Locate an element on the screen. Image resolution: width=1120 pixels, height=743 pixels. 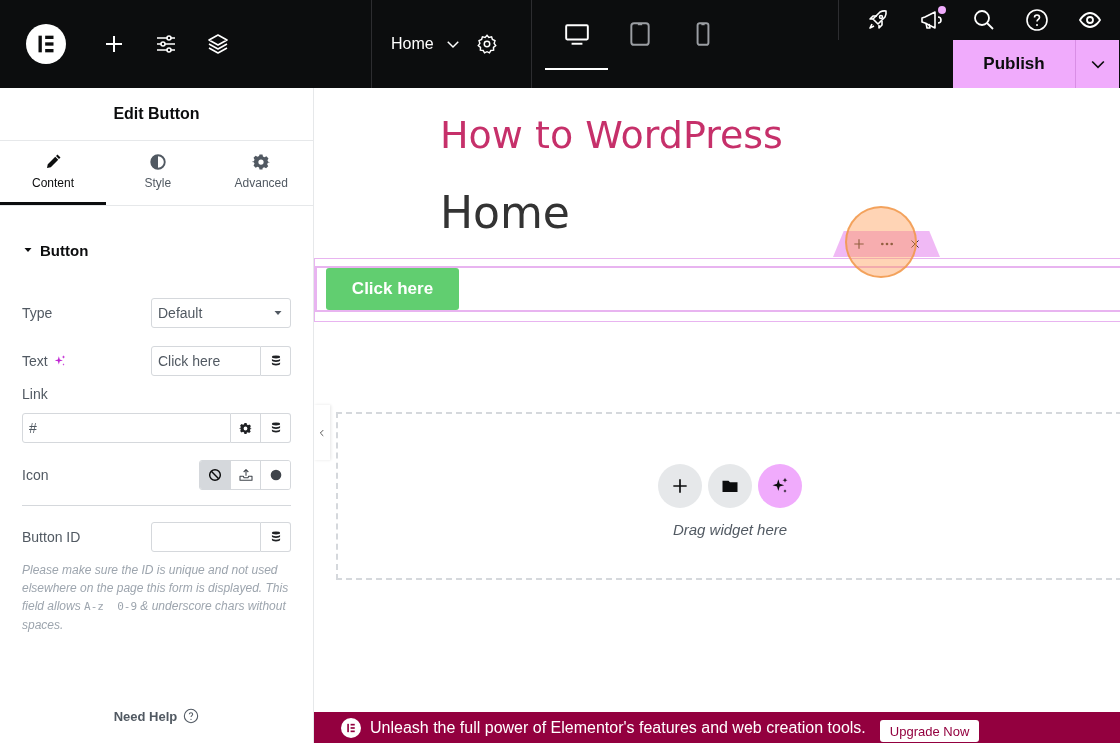
upload-icon is located at coordinates (245, 475).